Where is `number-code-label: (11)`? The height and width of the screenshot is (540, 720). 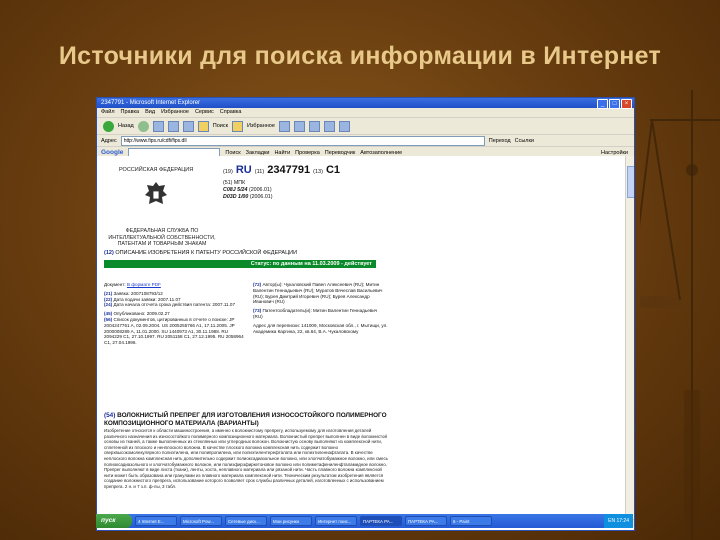
number-code-label: (11) is located at coordinates (259, 172).